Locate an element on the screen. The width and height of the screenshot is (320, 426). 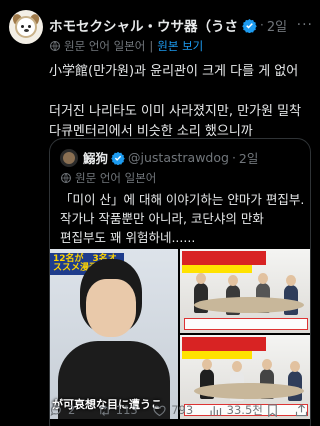
views-chart-icon is located at coordinates (215, 410).